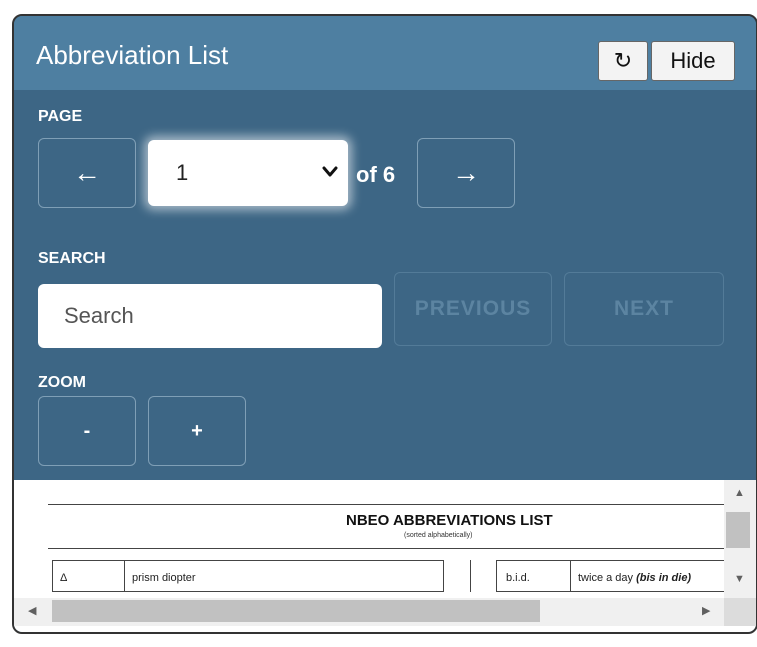  Describe the element at coordinates (60, 116) in the screenshot. I see `page-label: PAGE` at that location.